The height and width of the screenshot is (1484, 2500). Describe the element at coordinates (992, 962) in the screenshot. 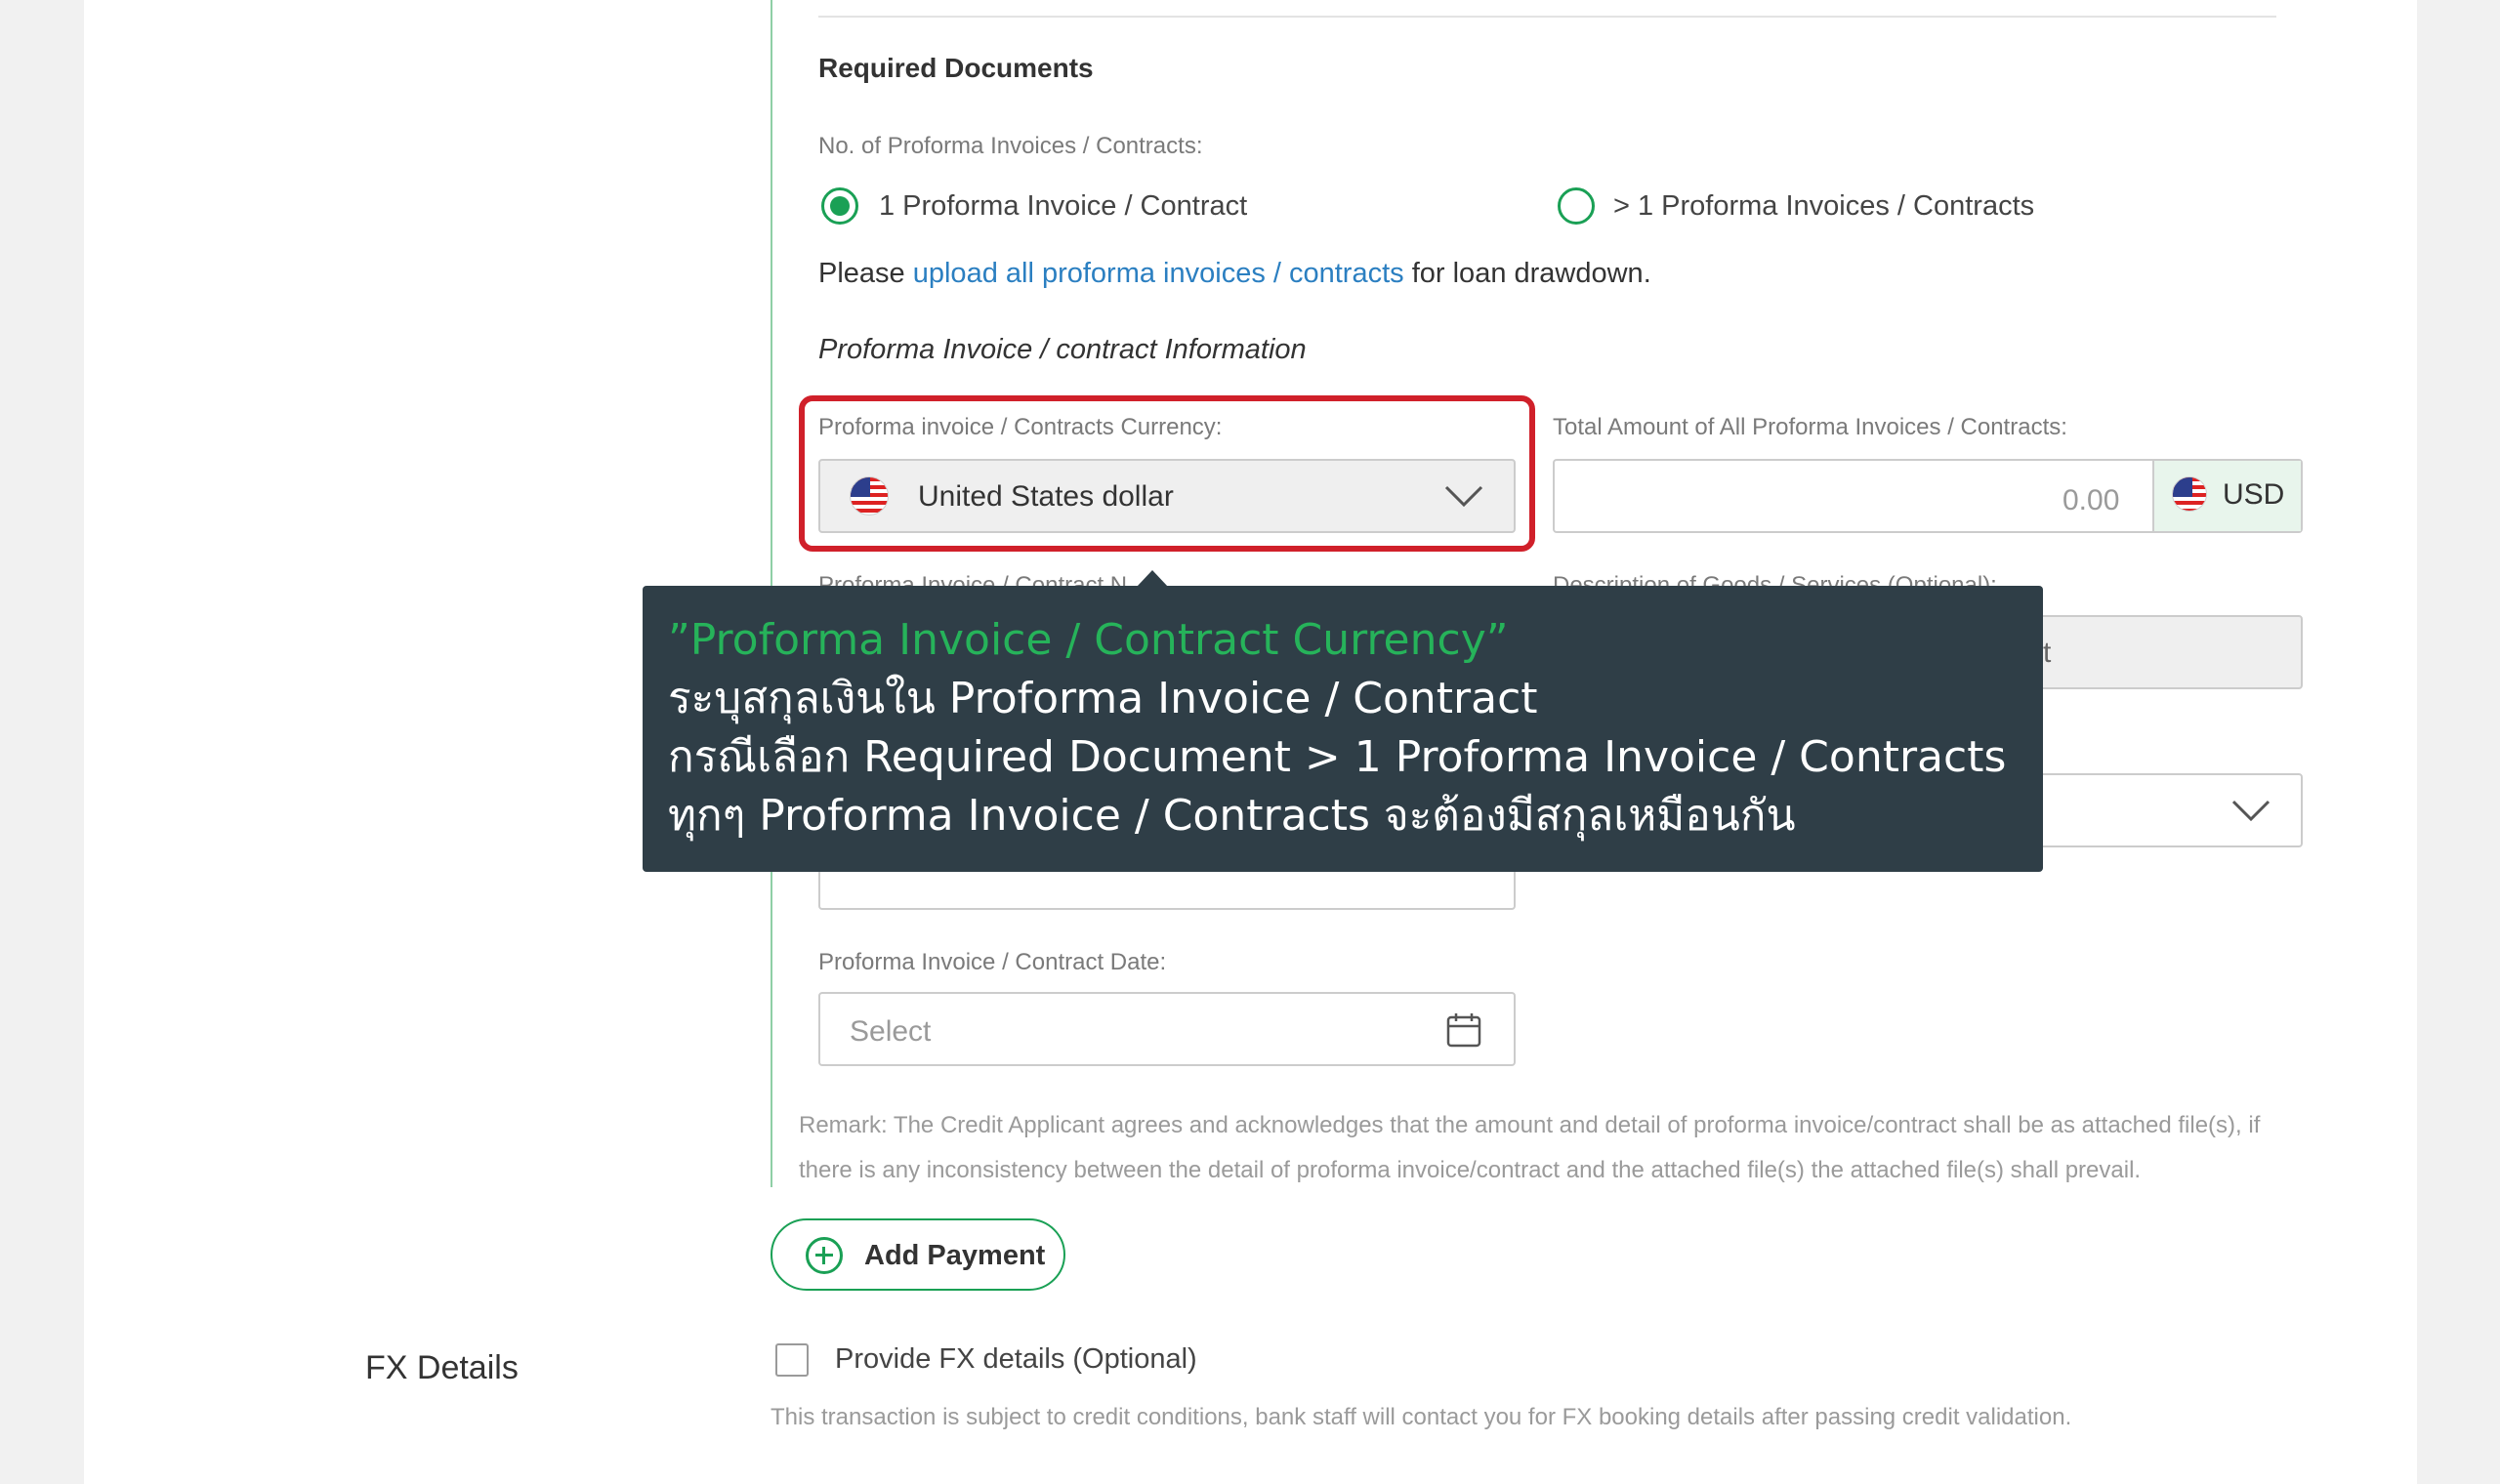

I see `invoice-date-label: Proforma Invoice / Contract Date:` at that location.